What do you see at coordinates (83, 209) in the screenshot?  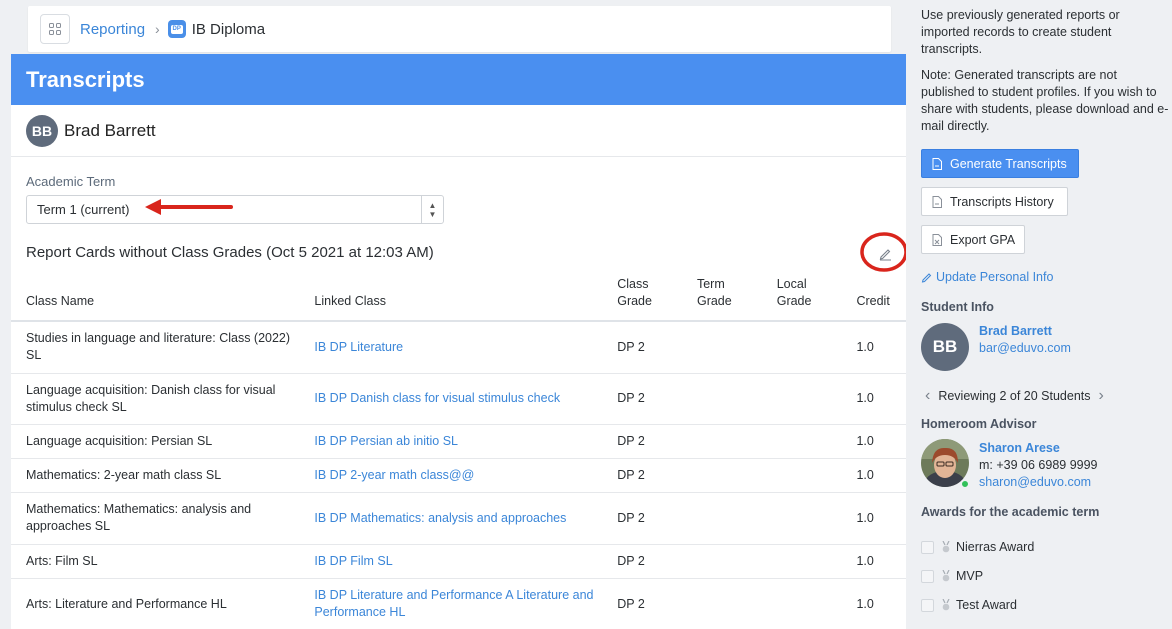 I see `academic-term-value: Term 1 (current)` at bounding box center [83, 209].